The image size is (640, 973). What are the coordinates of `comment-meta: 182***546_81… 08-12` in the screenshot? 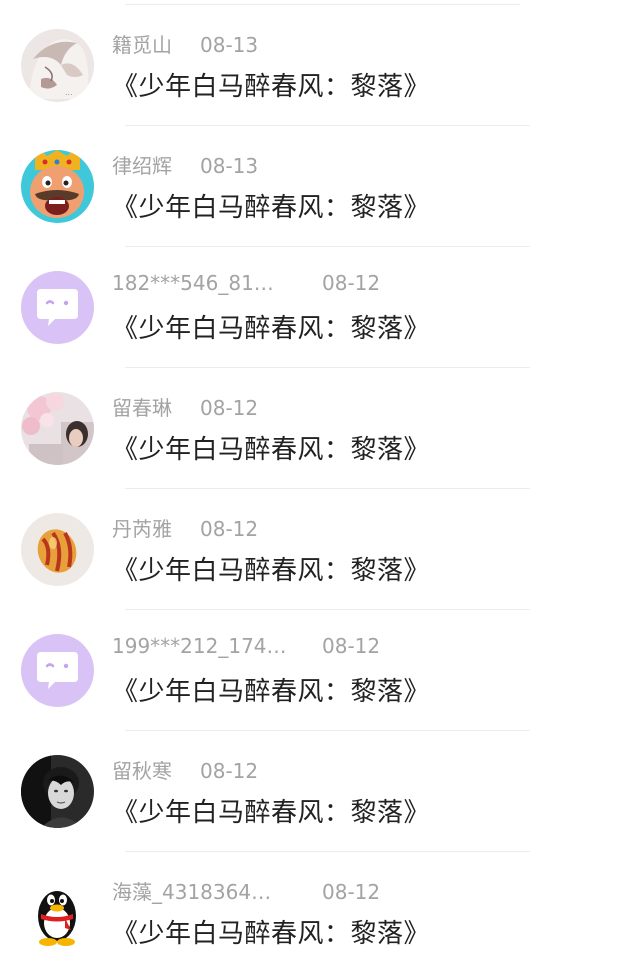 It's located at (246, 285).